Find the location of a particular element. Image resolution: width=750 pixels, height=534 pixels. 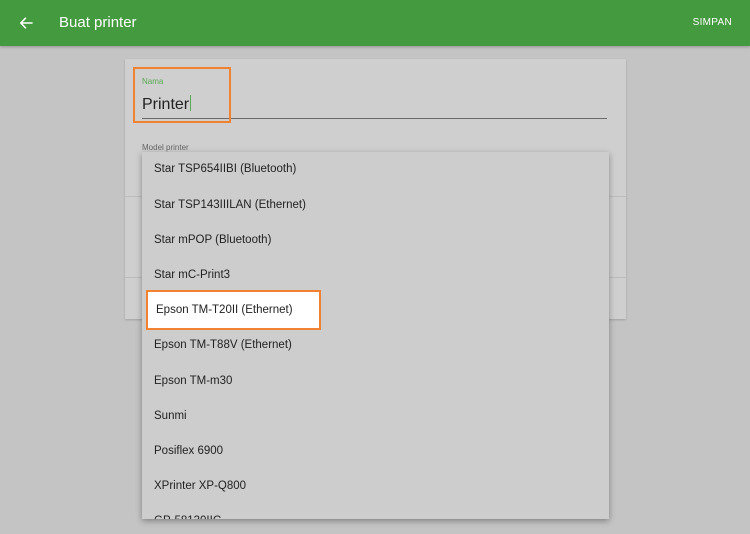

model-printer-label: Model printer is located at coordinates (165, 147).